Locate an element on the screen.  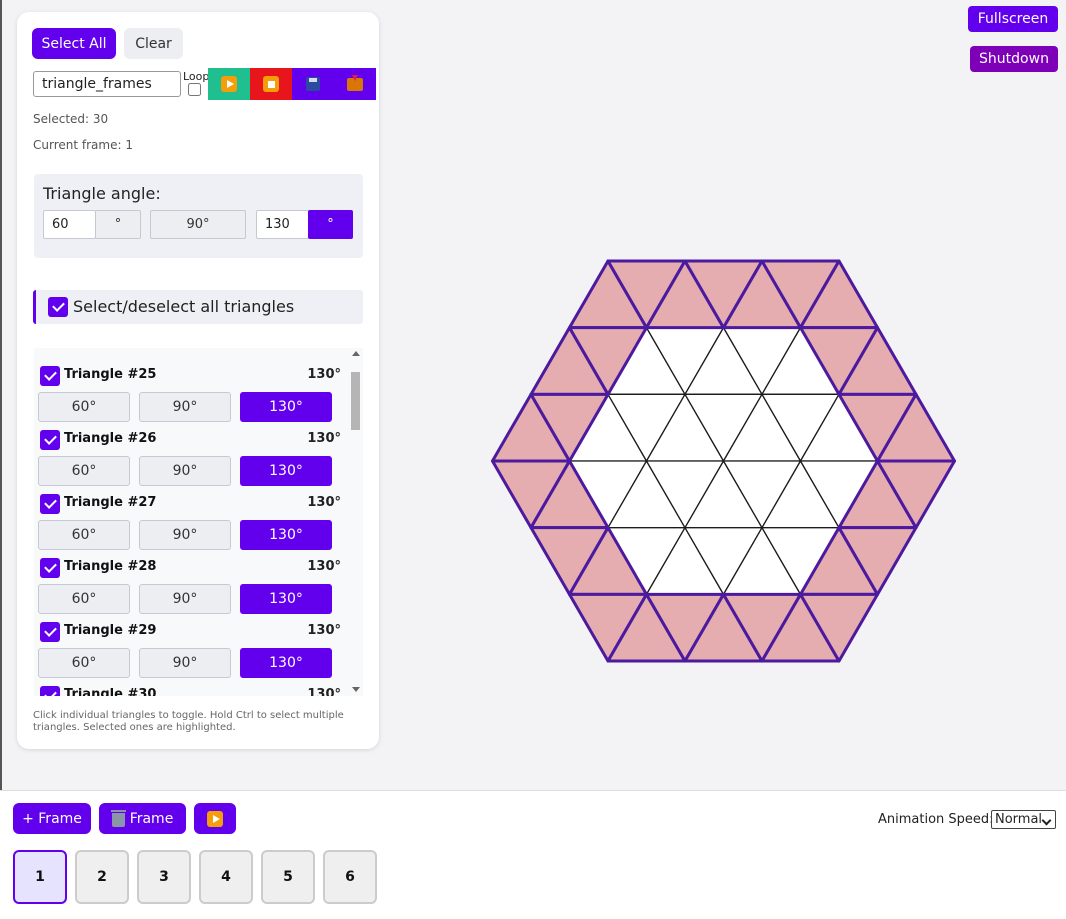
speed-select: Normal is located at coordinates (1023, 819).